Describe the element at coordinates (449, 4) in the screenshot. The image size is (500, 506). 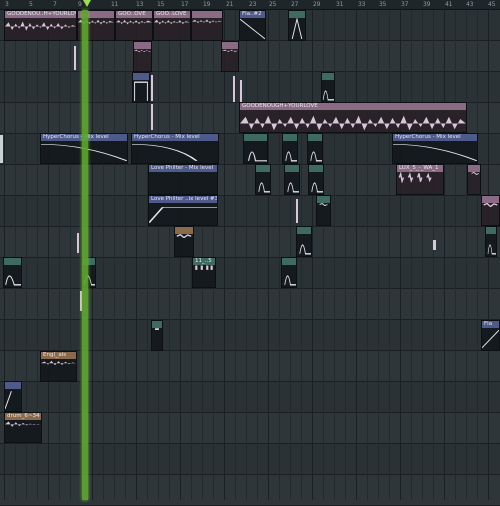
I see `bar-number: 41` at that location.